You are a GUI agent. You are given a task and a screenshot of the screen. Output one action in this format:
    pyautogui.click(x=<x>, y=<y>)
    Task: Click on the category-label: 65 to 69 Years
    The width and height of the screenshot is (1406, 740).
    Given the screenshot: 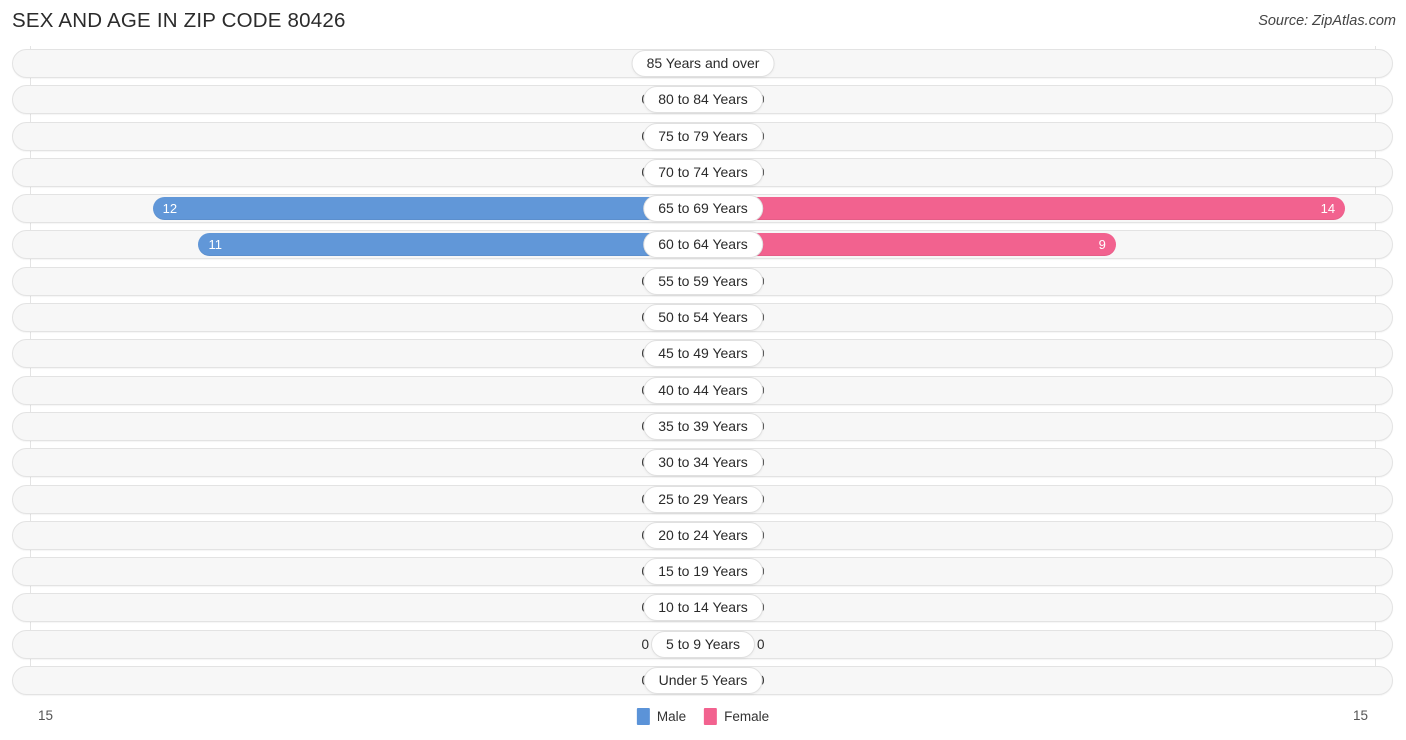 What is the action you would take?
    pyautogui.click(x=703, y=209)
    